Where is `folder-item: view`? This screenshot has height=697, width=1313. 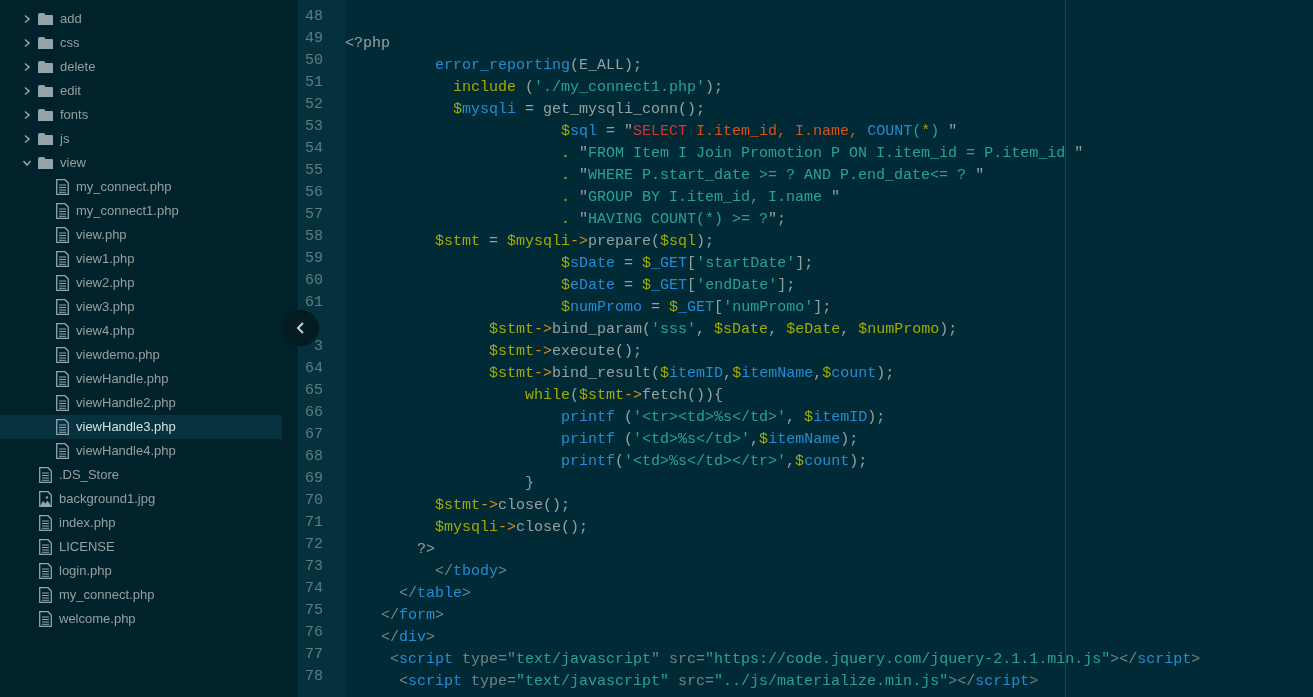 folder-item: view is located at coordinates (141, 163).